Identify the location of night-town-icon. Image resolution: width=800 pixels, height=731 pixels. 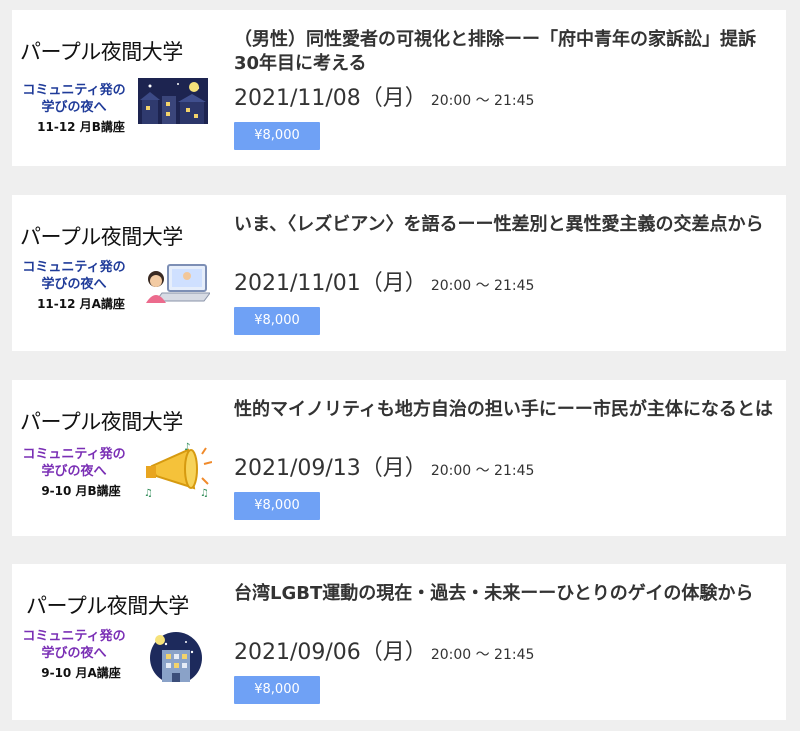
(173, 101).